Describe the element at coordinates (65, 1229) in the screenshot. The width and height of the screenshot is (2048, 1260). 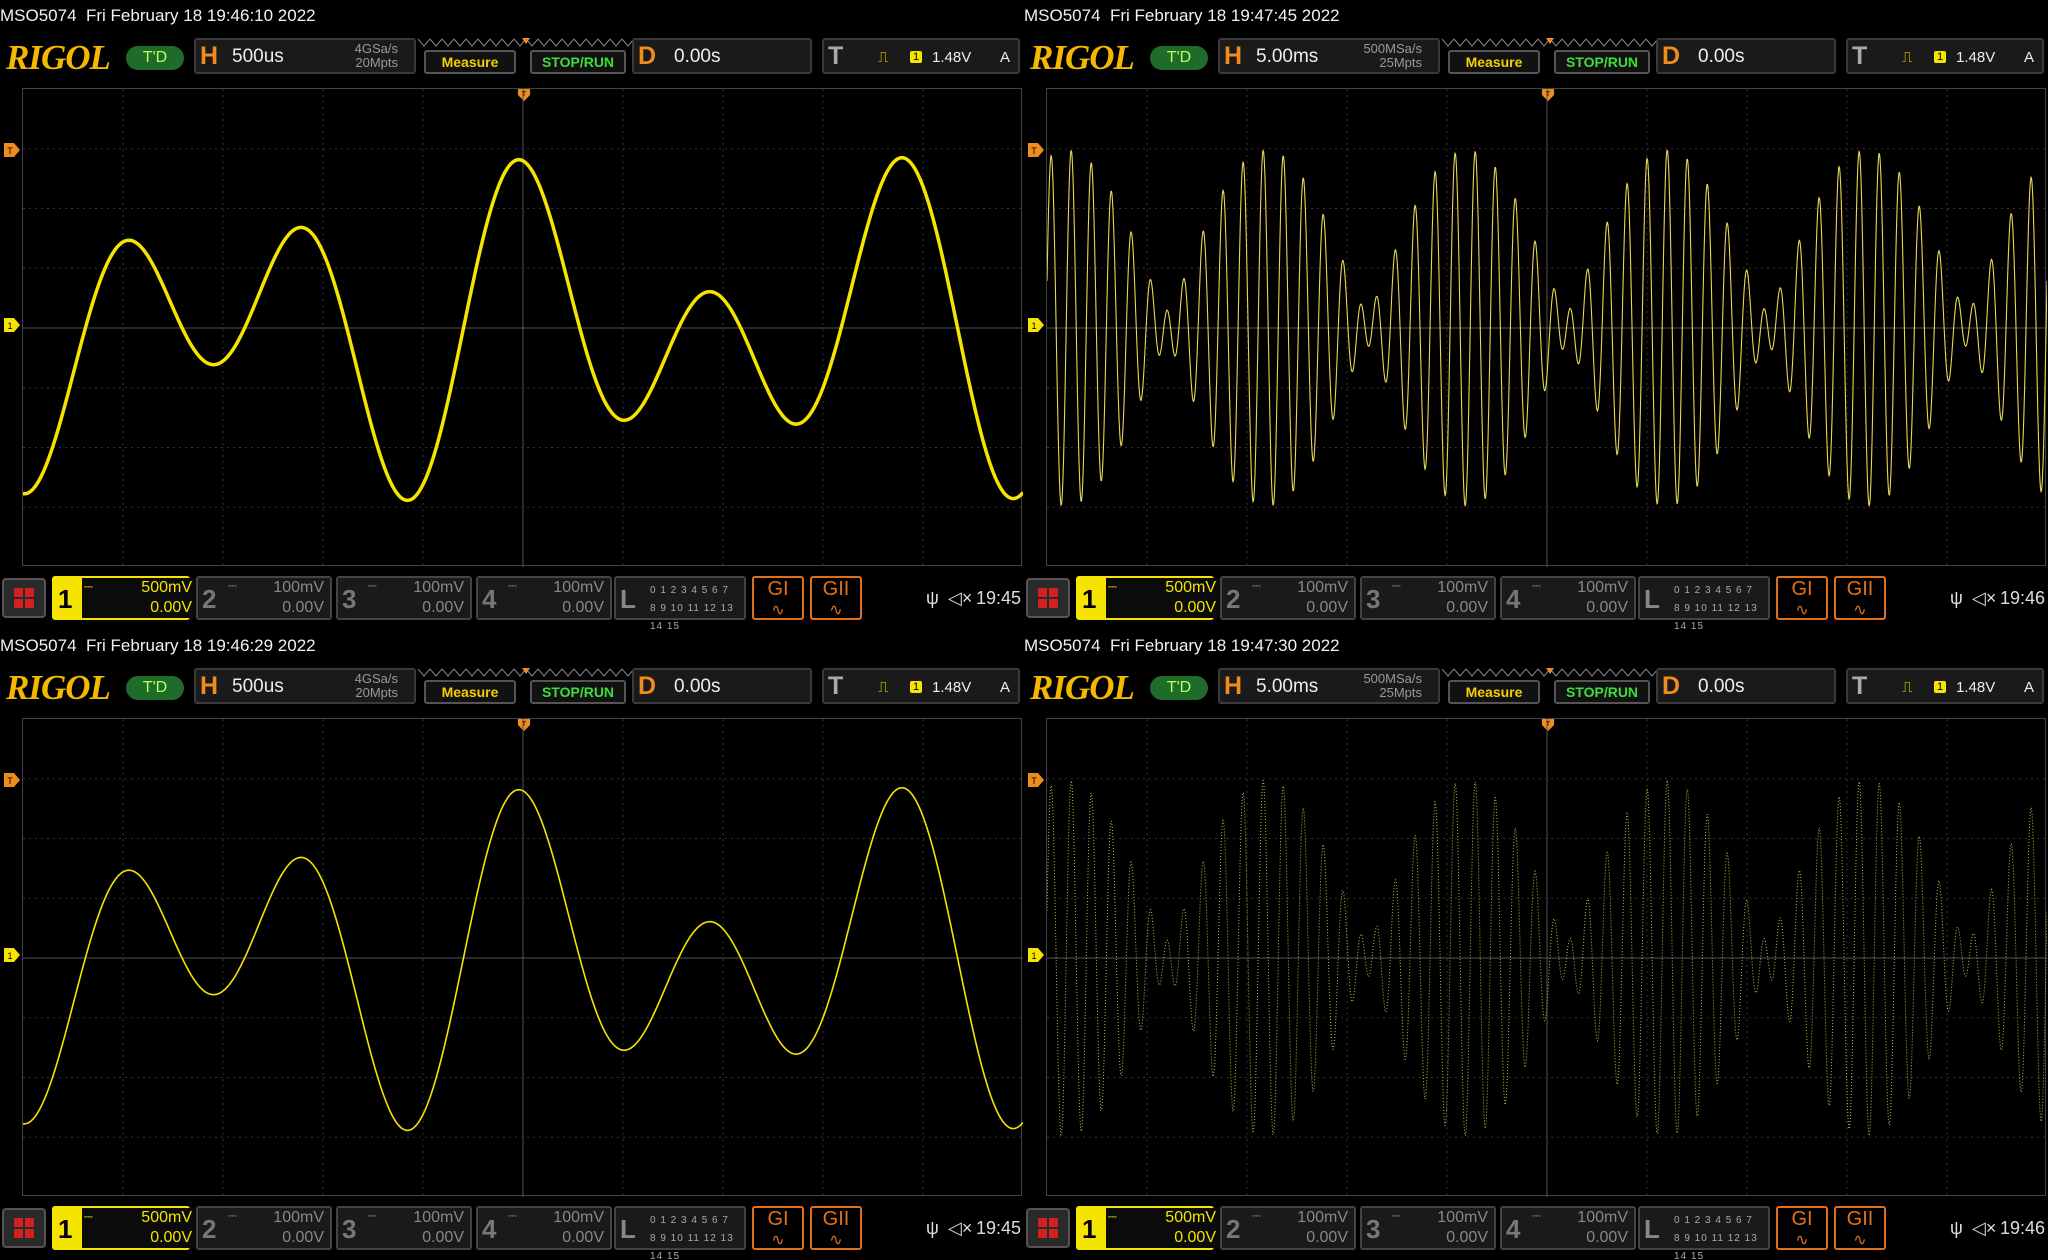
I see `channel1-number: 1` at that location.